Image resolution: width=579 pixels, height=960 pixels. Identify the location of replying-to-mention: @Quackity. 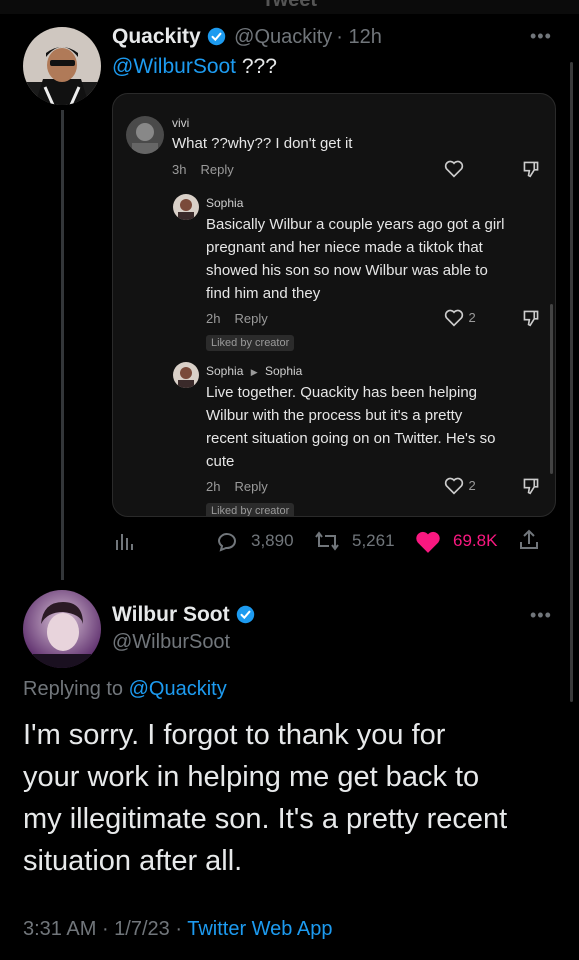
(178, 689).